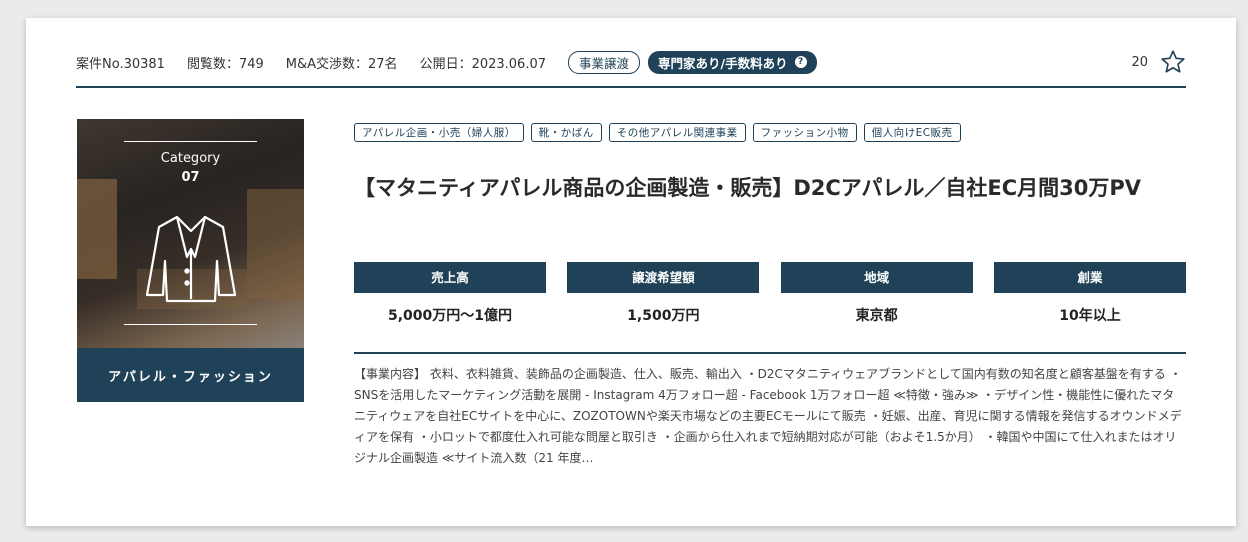  I want to click on expert-fee-badge: 専門家あり/手数料あり ?, so click(732, 62).